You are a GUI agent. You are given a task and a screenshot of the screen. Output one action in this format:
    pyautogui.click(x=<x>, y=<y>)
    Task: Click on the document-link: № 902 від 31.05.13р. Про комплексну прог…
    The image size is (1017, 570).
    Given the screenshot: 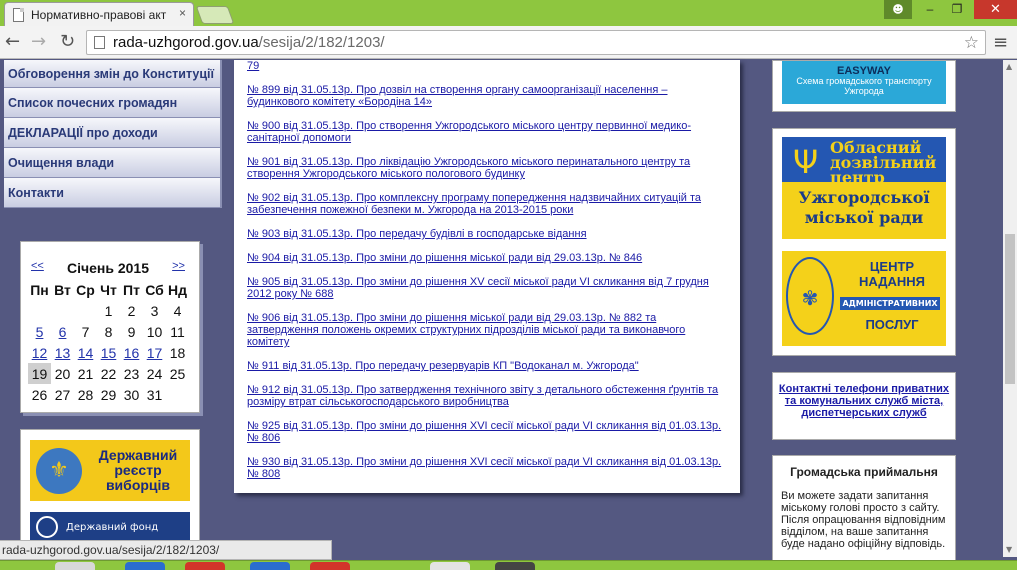 What is the action you would take?
    pyautogui.click(x=487, y=204)
    